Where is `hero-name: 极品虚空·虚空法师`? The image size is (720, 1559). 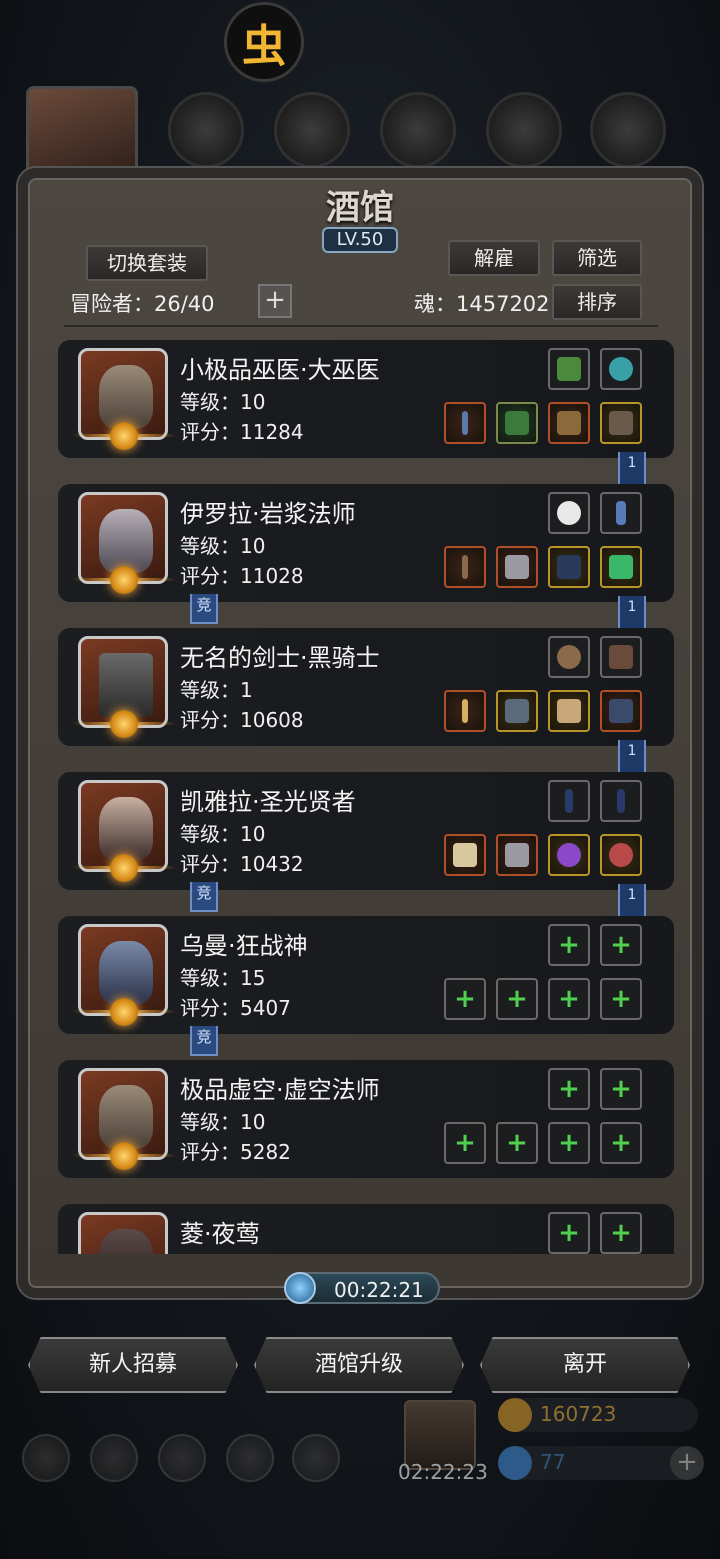 hero-name: 极品虚空·虚空法师 is located at coordinates (280, 1090).